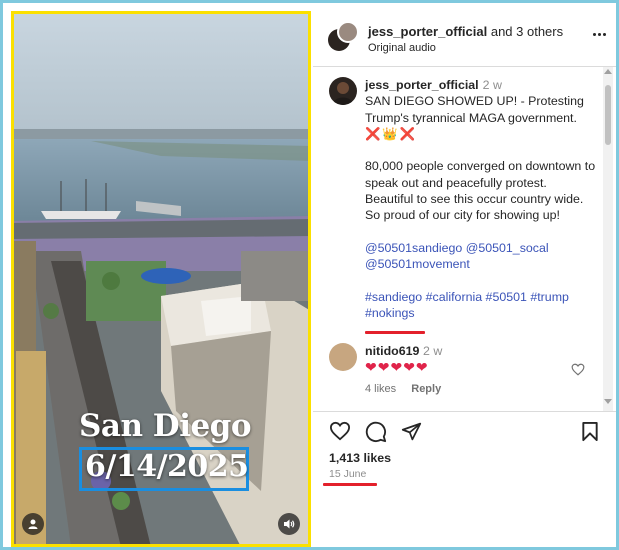  I want to click on header-others: and 3 others, so click(527, 31).